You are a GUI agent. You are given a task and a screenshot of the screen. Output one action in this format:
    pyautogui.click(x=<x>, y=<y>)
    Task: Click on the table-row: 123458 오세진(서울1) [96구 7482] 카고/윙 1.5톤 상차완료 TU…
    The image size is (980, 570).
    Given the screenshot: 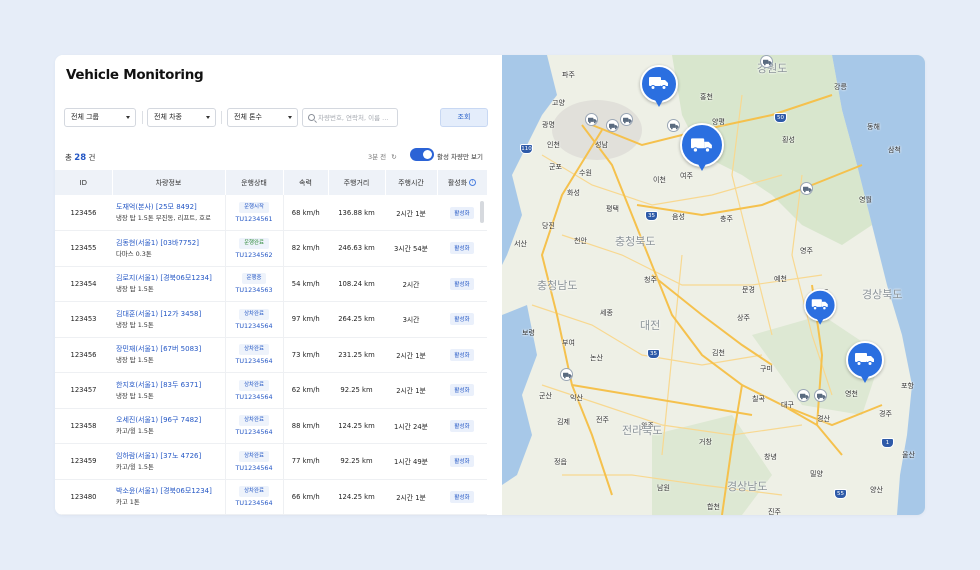 What is the action you would take?
    pyautogui.click(x=271, y=426)
    